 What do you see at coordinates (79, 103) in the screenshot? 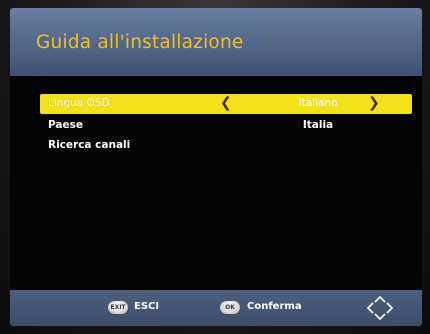
I see `menu-item-label: Lingua OSD` at bounding box center [79, 103].